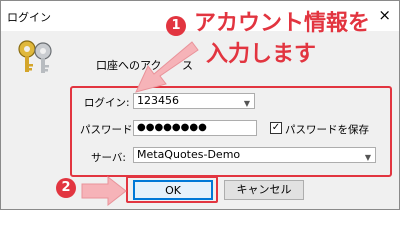 The width and height of the screenshot is (400, 240). I want to click on password-value: ●●●●●●●●, so click(172, 127).